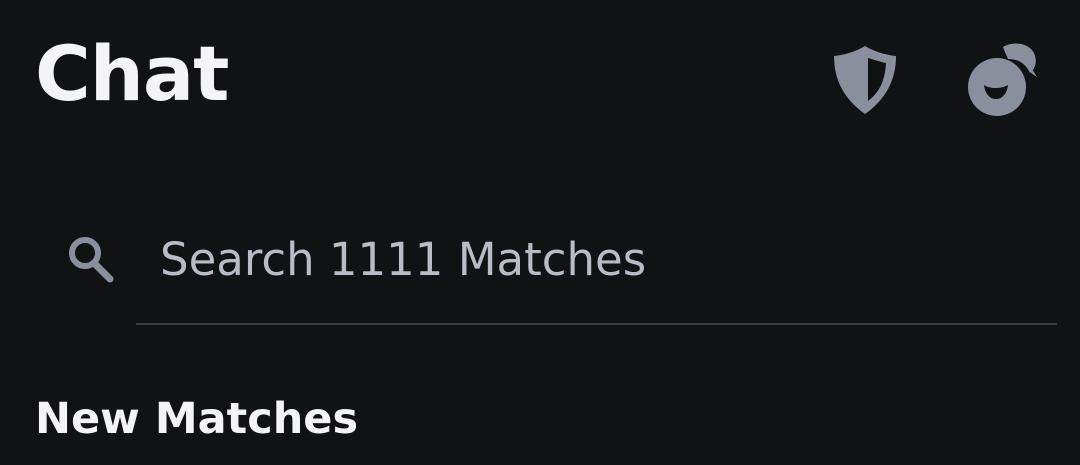 This screenshot has height=465, width=1080. I want to click on search-input, so click(605, 259).